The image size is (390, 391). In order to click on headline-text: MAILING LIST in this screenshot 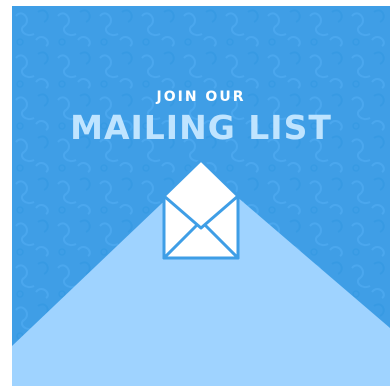, I will do `click(201, 127)`.